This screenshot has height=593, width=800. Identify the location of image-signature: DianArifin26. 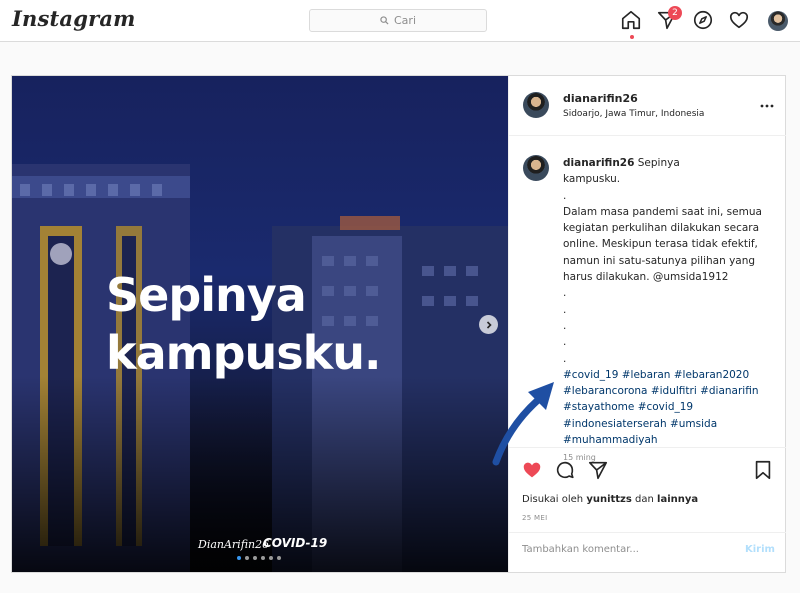
(234, 544).